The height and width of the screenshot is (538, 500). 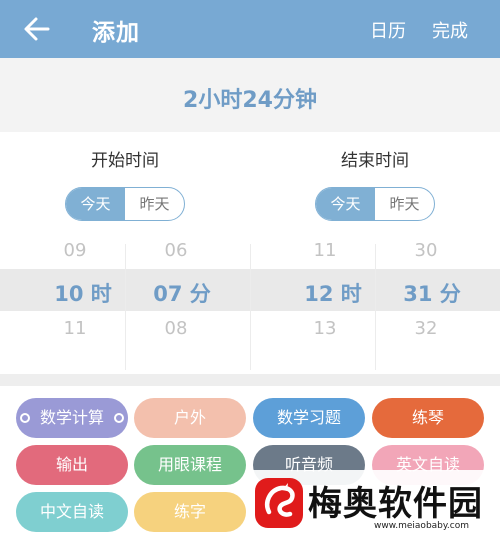 What do you see at coordinates (279, 503) in the screenshot?
I see `dragon-logo-icon` at bounding box center [279, 503].